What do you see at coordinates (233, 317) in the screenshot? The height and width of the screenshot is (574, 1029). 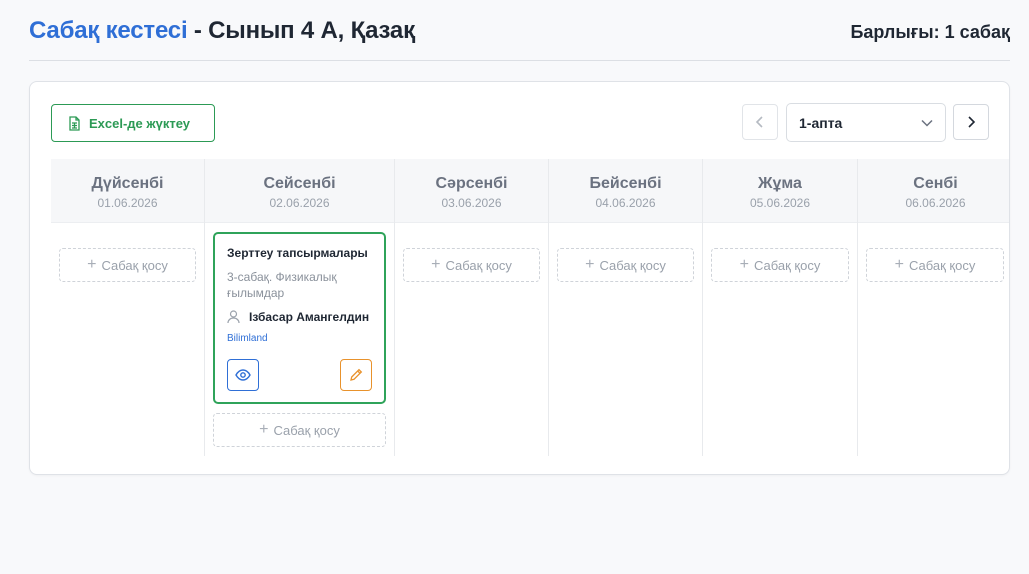 I see `user-icon` at bounding box center [233, 317].